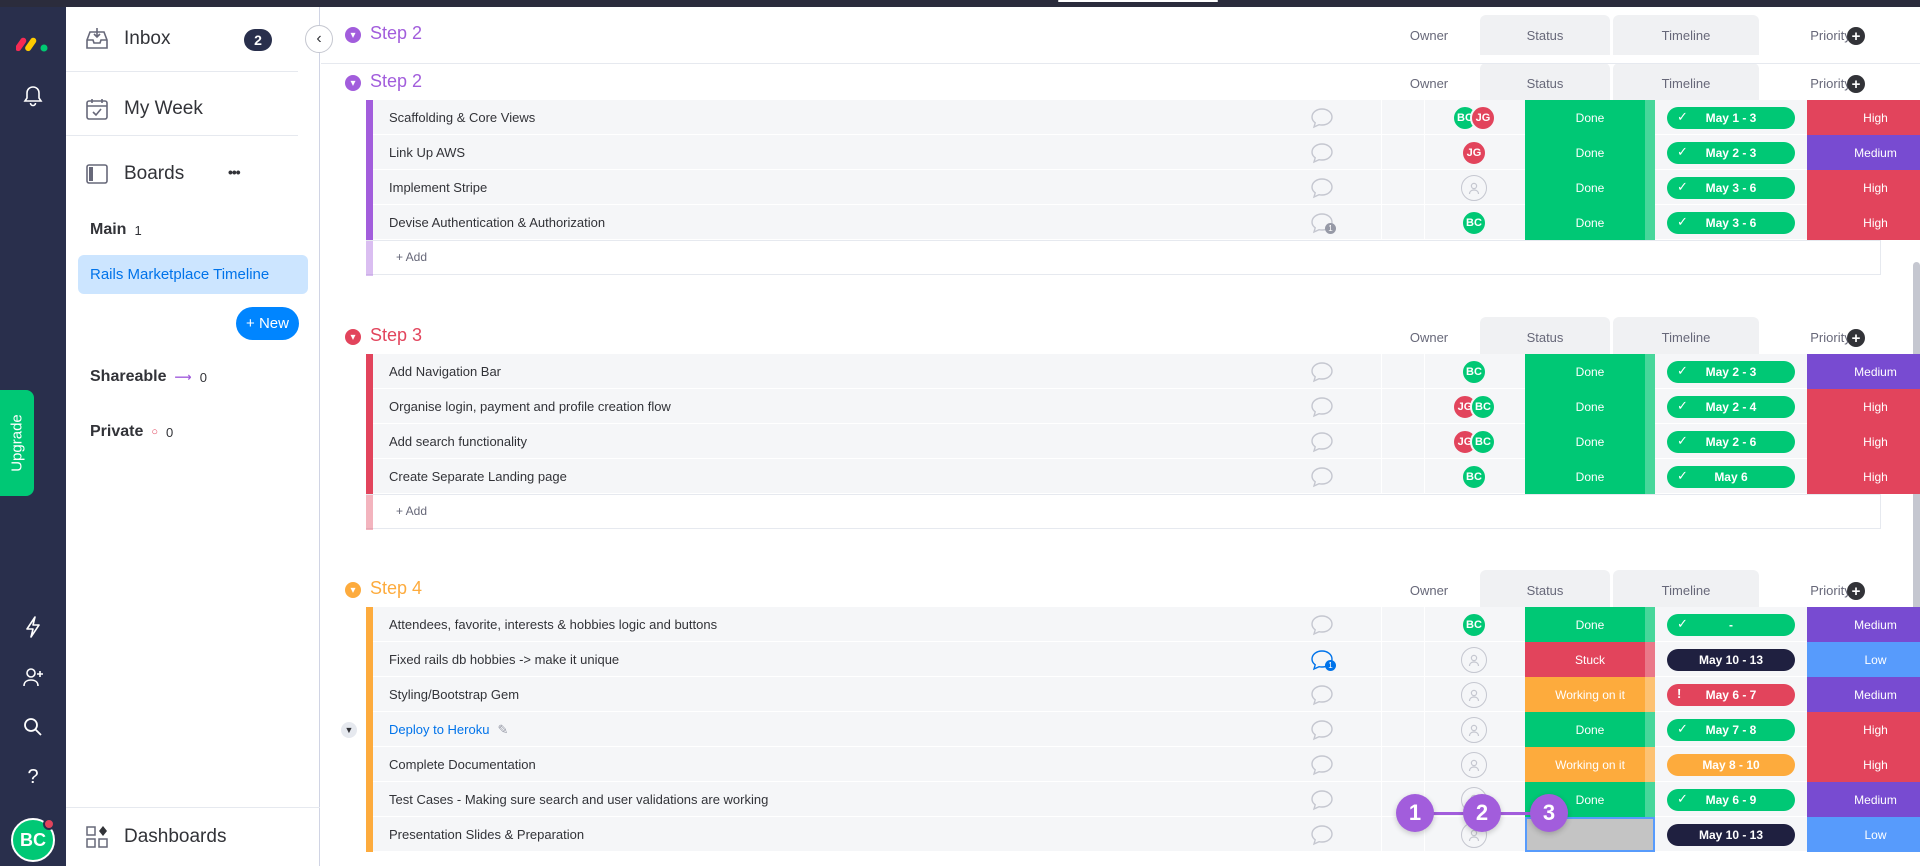 The height and width of the screenshot is (866, 1920). What do you see at coordinates (1731, 441) in the screenshot?
I see `timeline-cell: ✓ May 2 - 6` at bounding box center [1731, 441].